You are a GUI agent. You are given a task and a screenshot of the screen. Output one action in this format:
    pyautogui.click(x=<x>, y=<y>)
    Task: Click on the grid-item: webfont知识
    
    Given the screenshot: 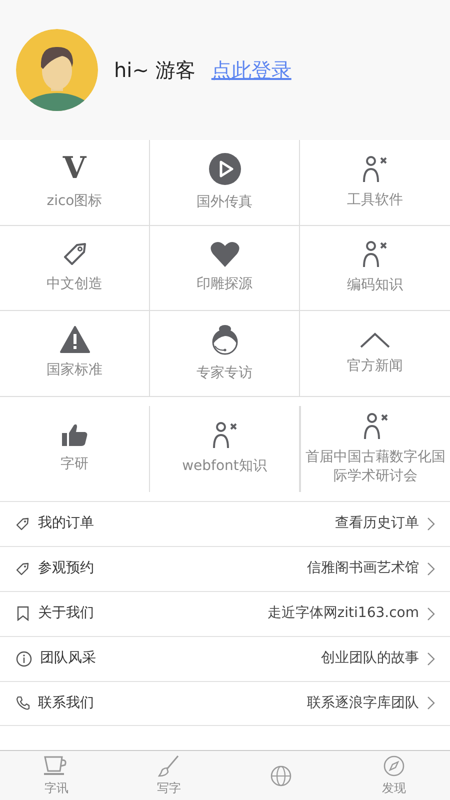 What is the action you would take?
    pyautogui.click(x=224, y=448)
    